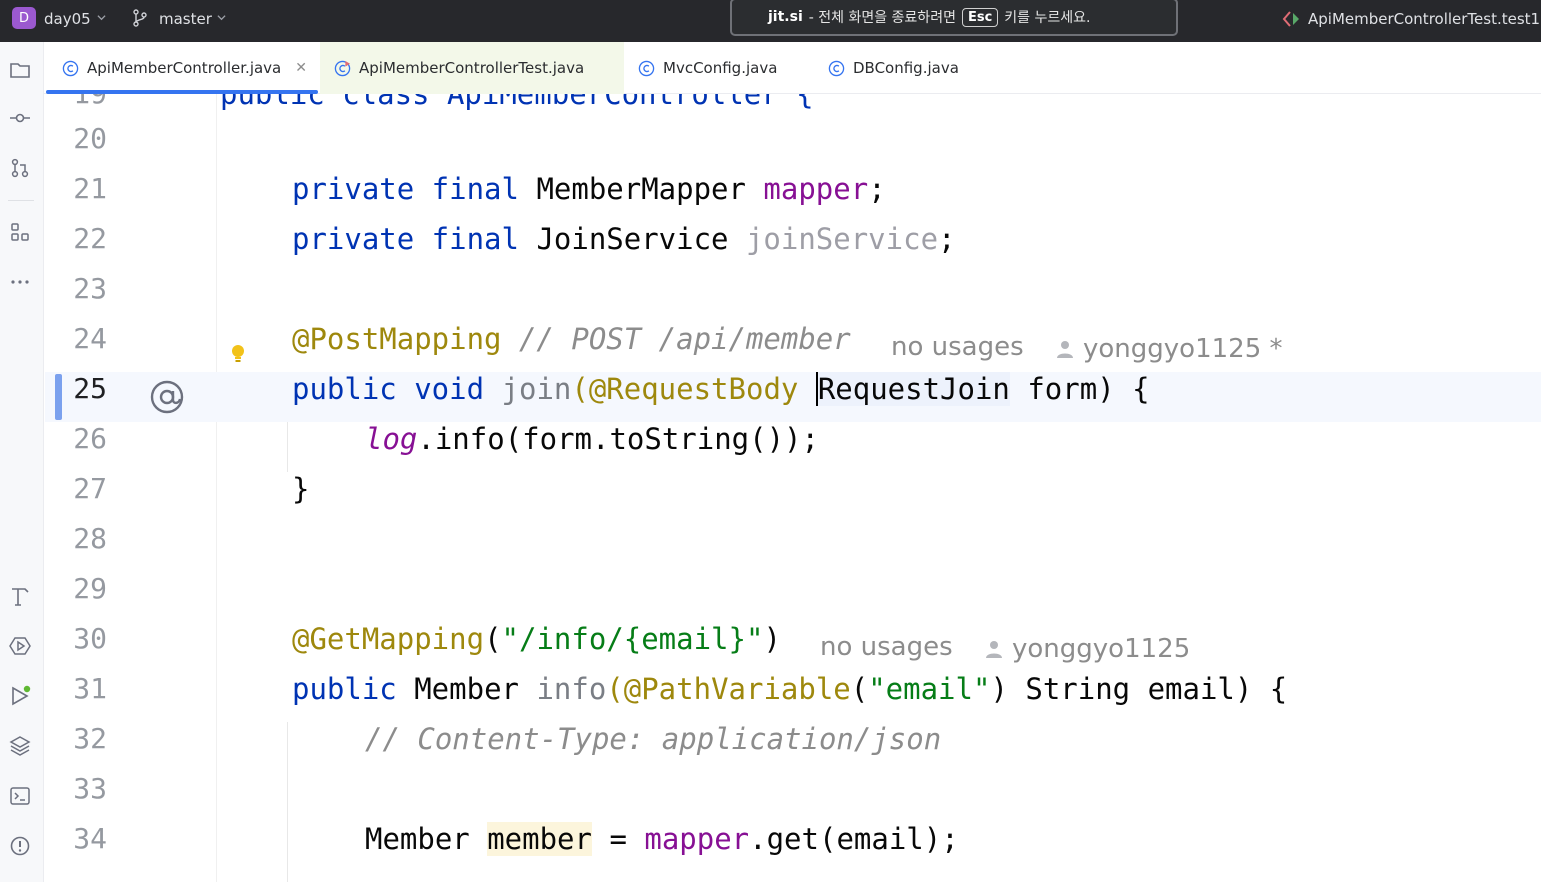  I want to click on line-number: 27, so click(90, 488).